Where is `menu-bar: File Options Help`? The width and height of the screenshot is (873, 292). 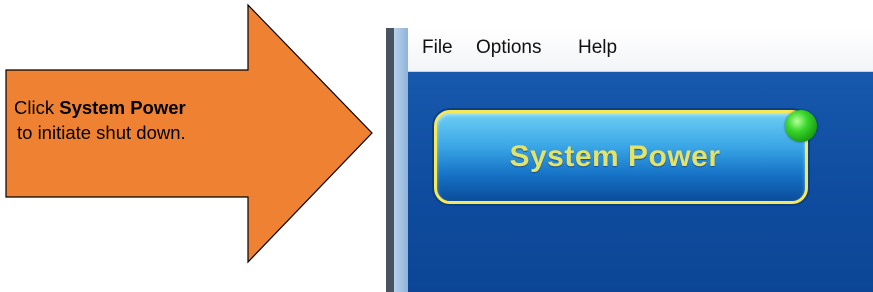 menu-bar: File Options Help is located at coordinates (640, 50).